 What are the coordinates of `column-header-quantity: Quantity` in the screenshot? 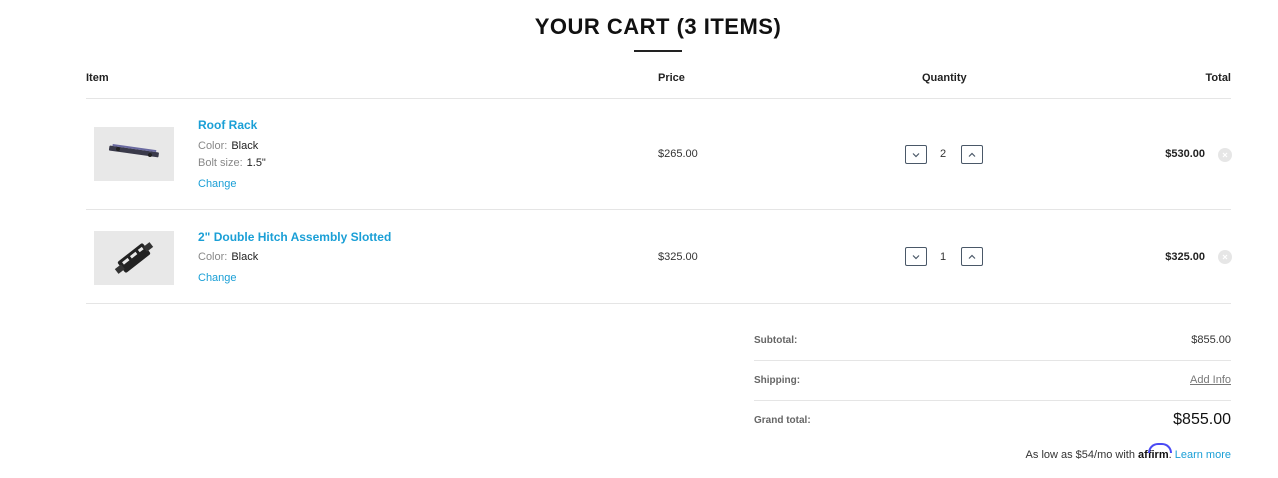 It's located at (944, 78).